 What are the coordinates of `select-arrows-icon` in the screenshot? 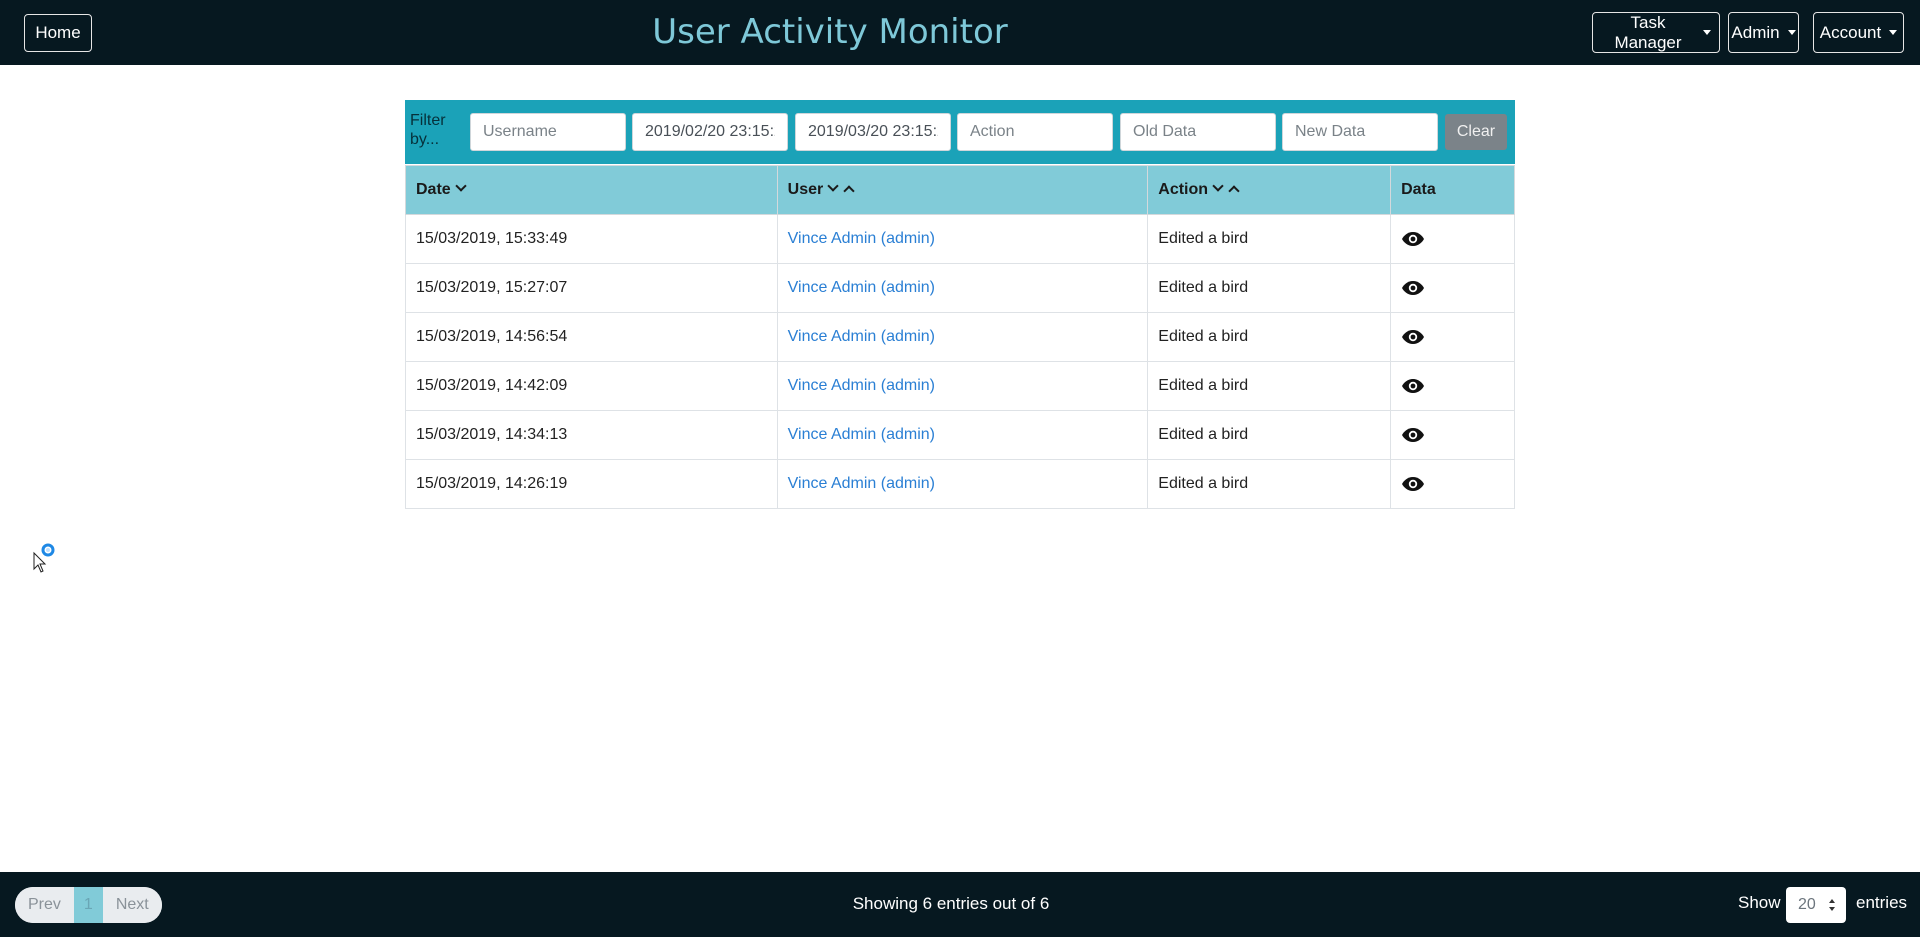 It's located at (1832, 905).